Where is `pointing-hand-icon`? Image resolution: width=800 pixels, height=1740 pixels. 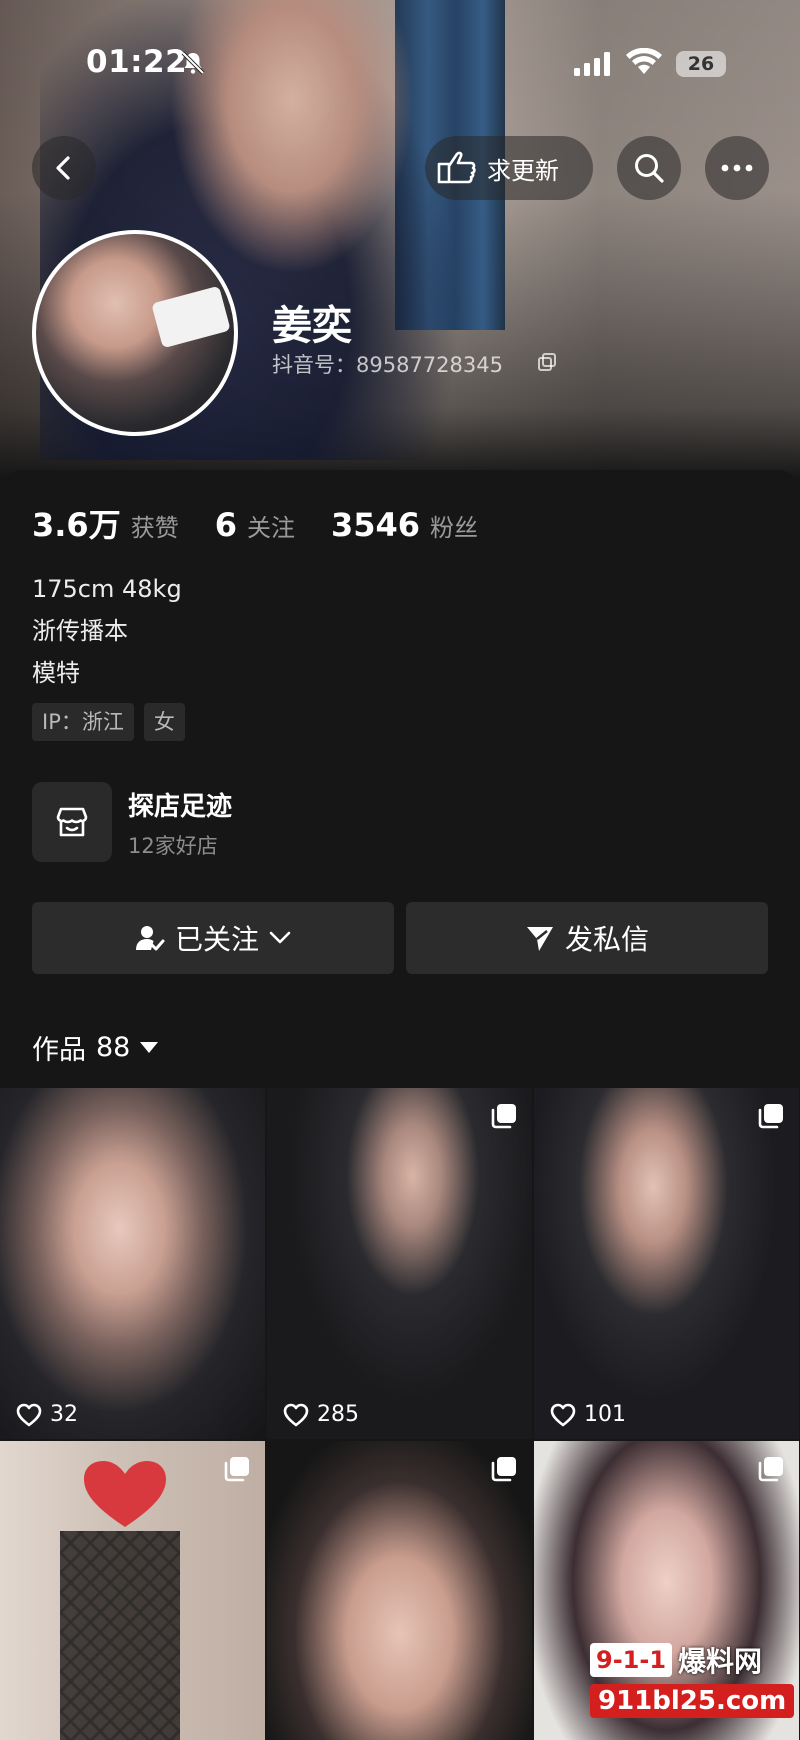 pointing-hand-icon is located at coordinates (456, 167).